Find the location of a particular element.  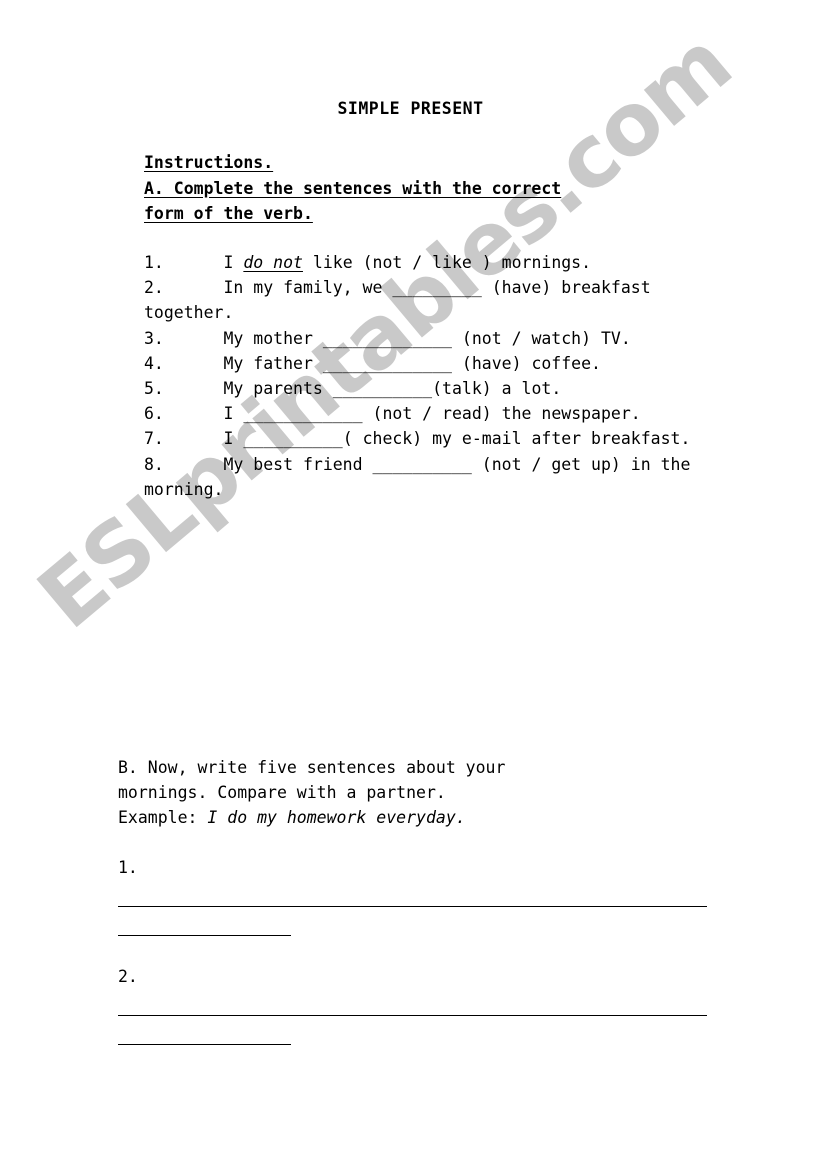

question-item-5: 5. My parents __________(talk) a lot. is located at coordinates (430, 388).